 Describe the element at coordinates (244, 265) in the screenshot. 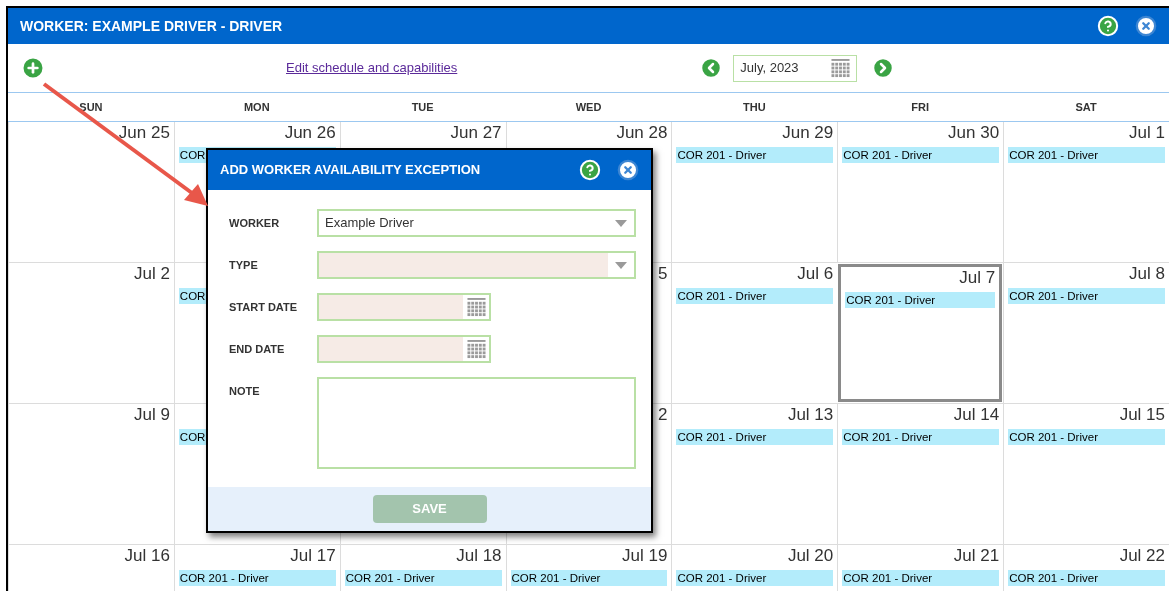

I see `field-label: TYPE` at that location.